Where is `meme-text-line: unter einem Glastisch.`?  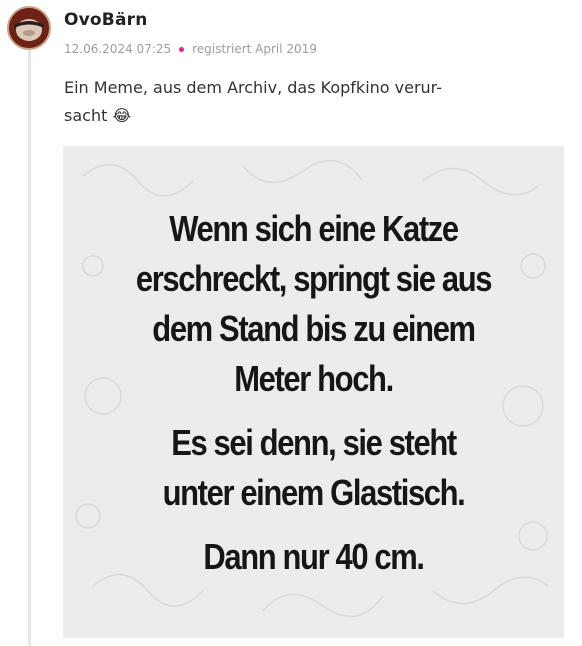
meme-text-line: unter einem Glastisch. is located at coordinates (314, 492).